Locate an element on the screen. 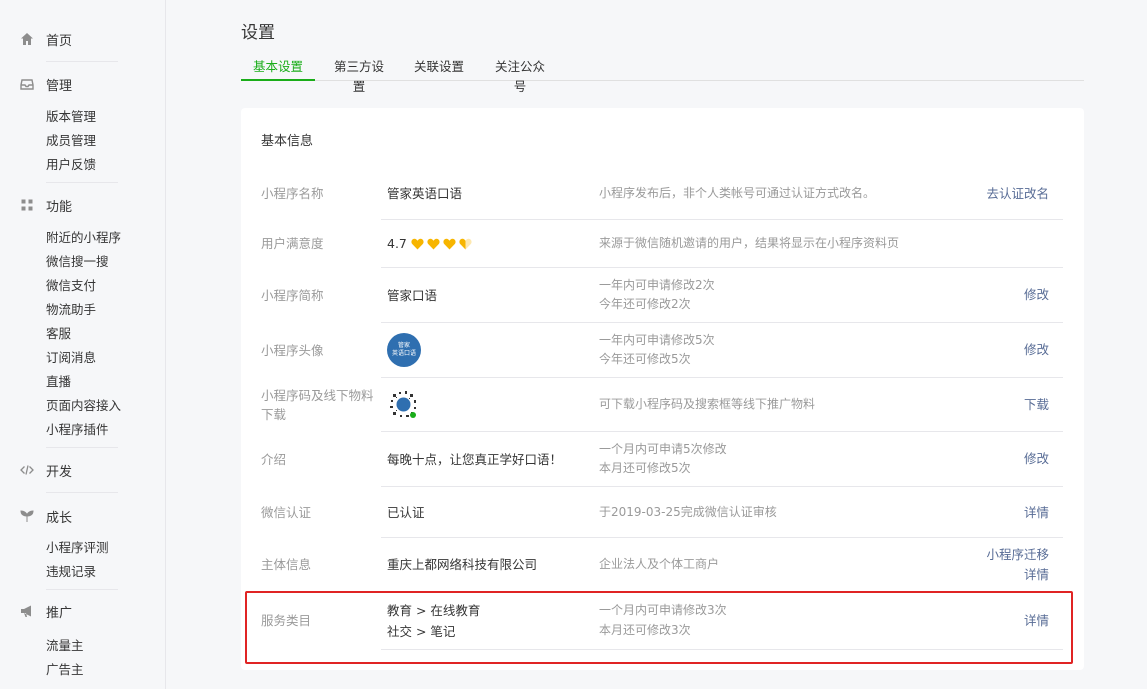  row-desc-line2: 今年还可修改5次 is located at coordinates (645, 359).